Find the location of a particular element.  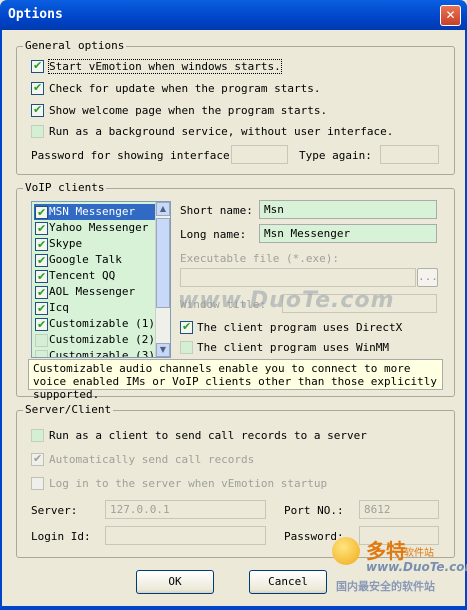

start-with-windows-label: Start vEmotion when windows starts. is located at coordinates (165, 66).